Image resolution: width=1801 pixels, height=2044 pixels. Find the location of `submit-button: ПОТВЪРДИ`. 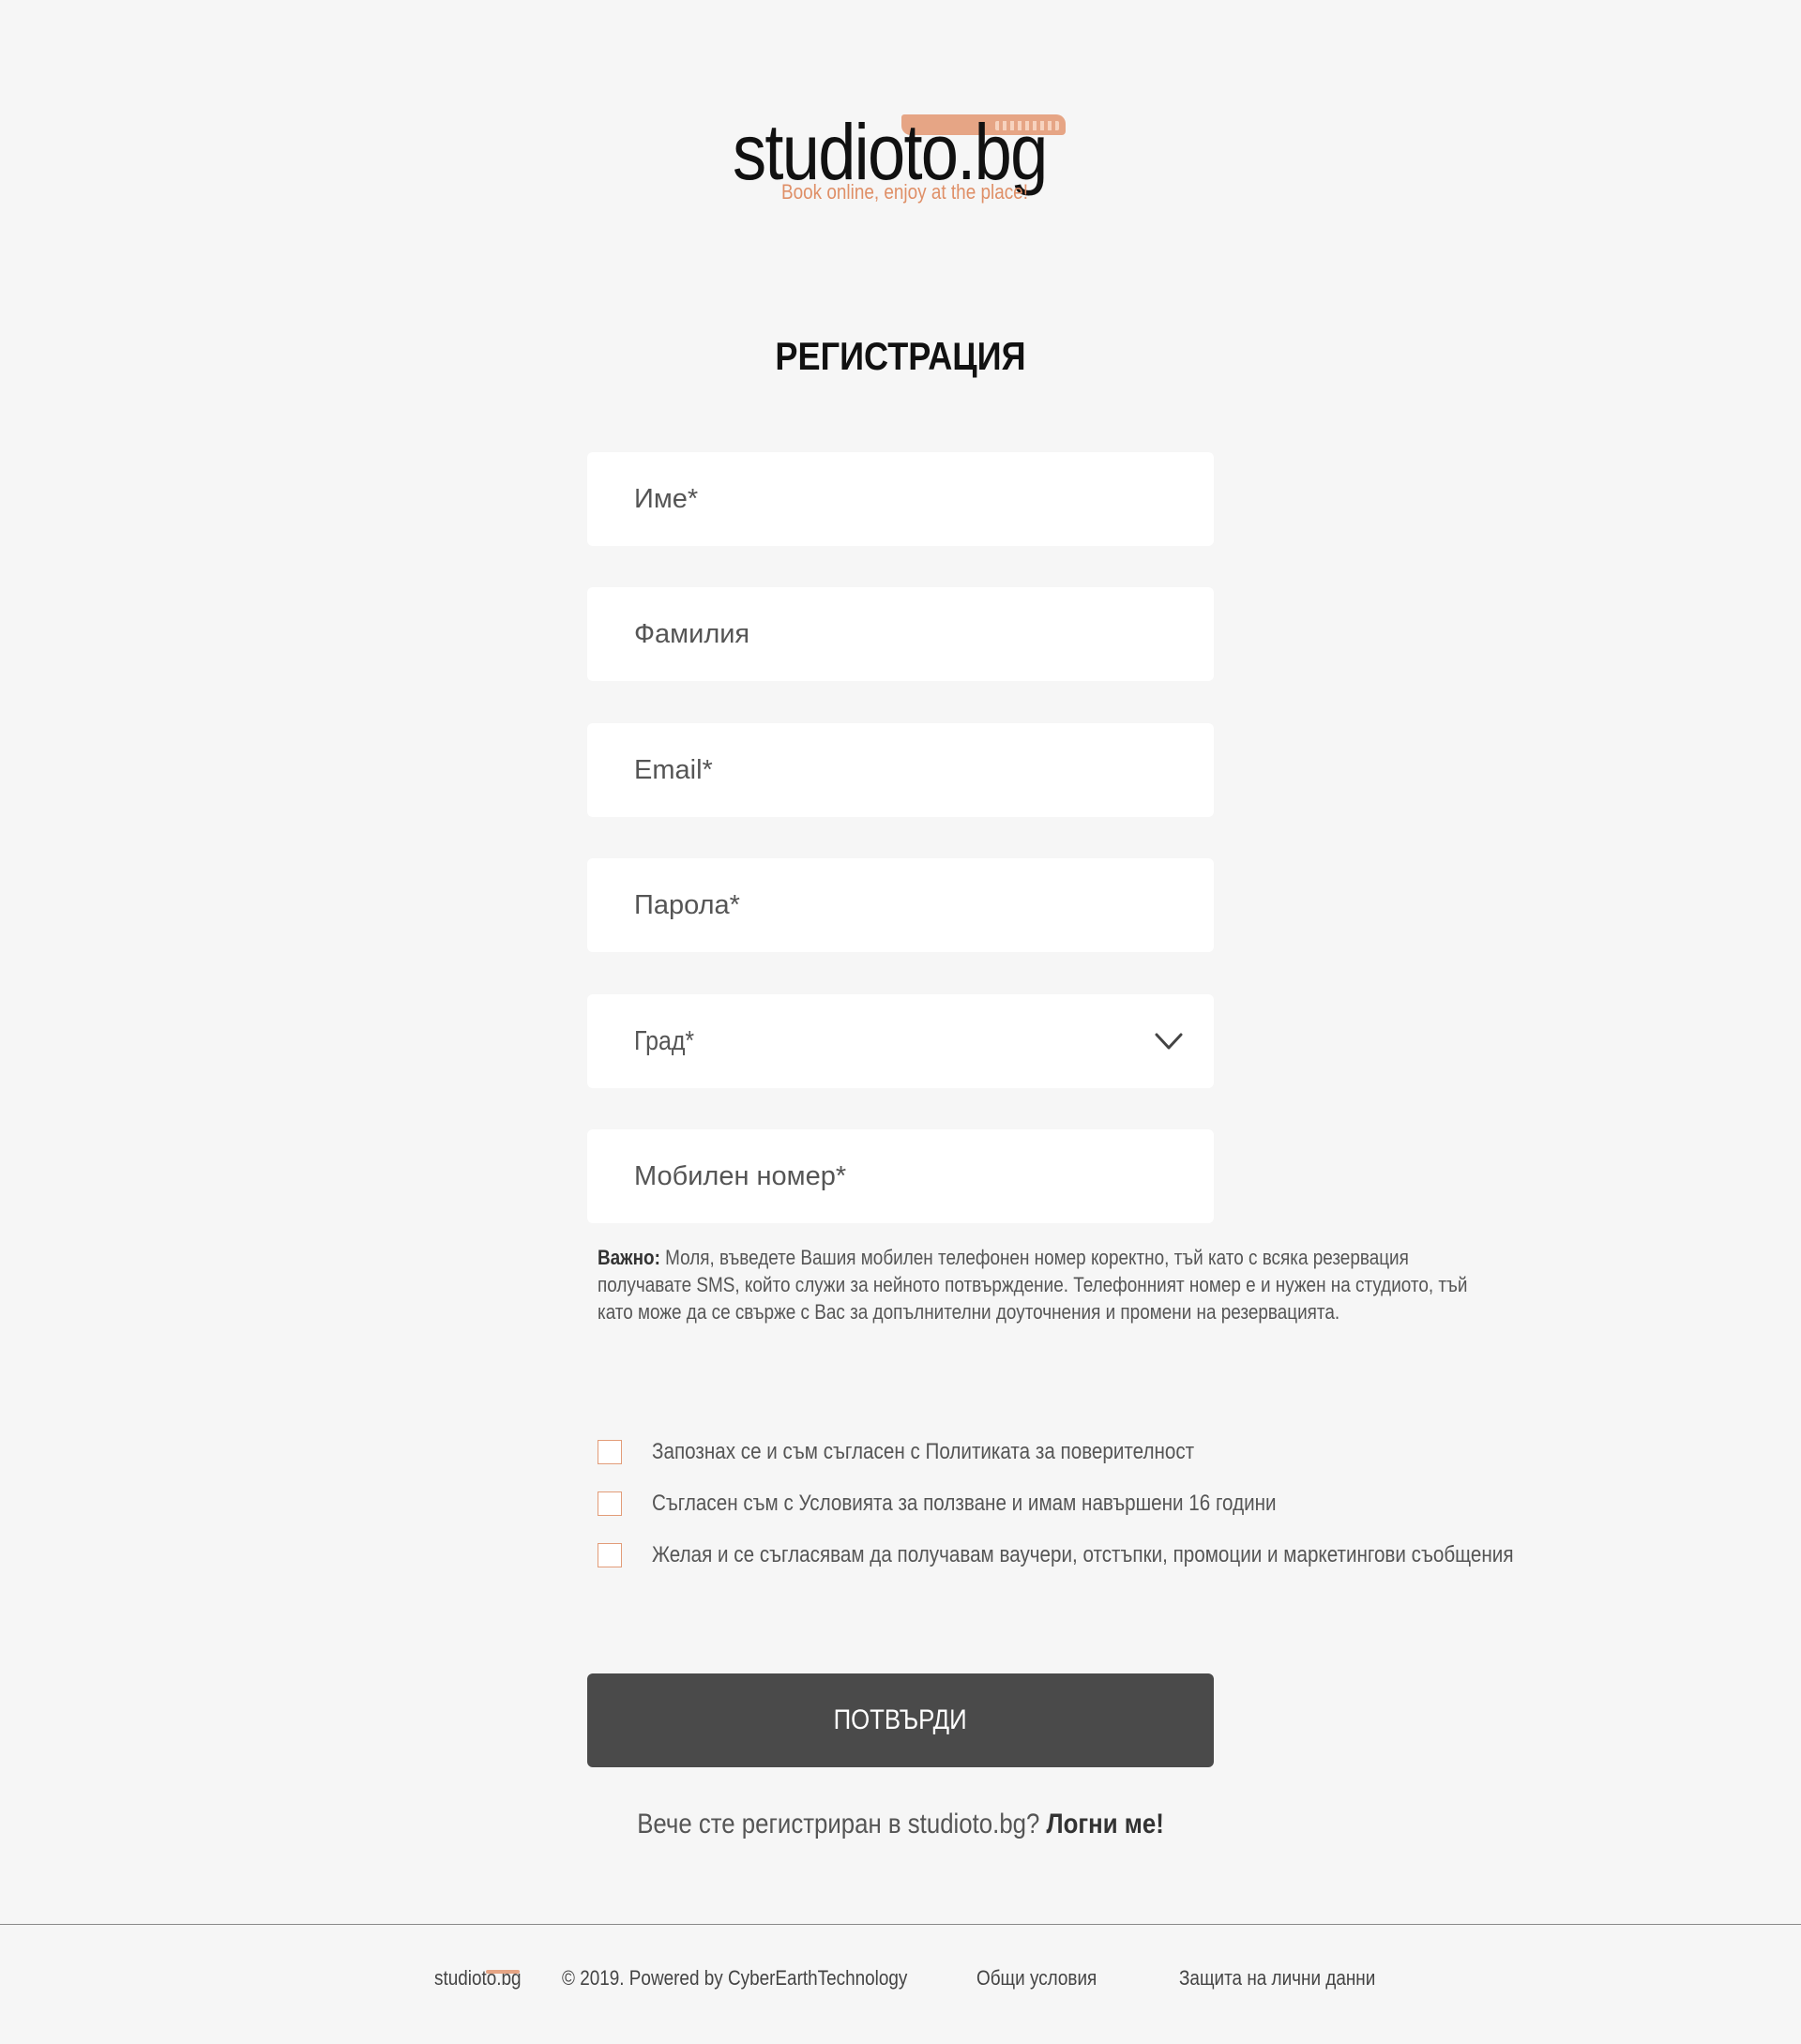

submit-button: ПОТВЪРДИ is located at coordinates (900, 1720).